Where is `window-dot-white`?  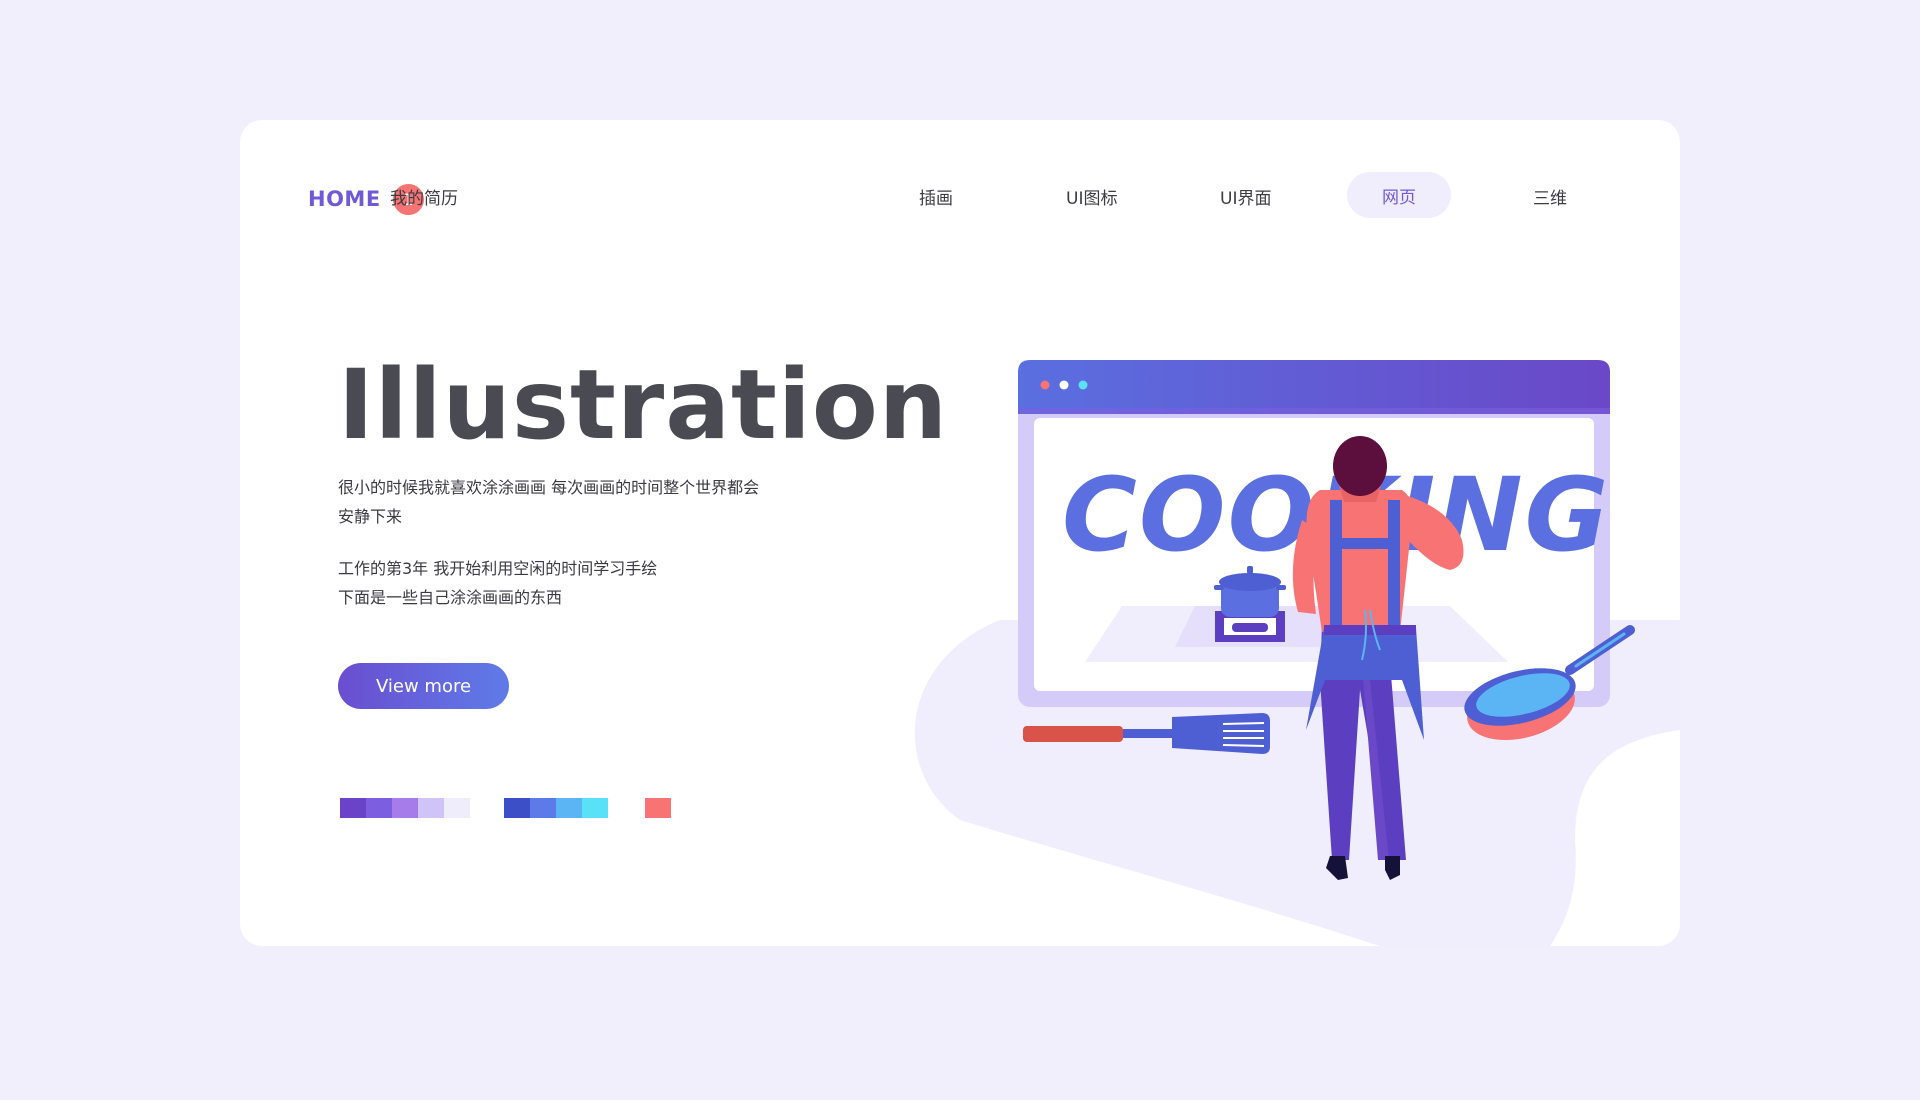
window-dot-white is located at coordinates (1064, 385).